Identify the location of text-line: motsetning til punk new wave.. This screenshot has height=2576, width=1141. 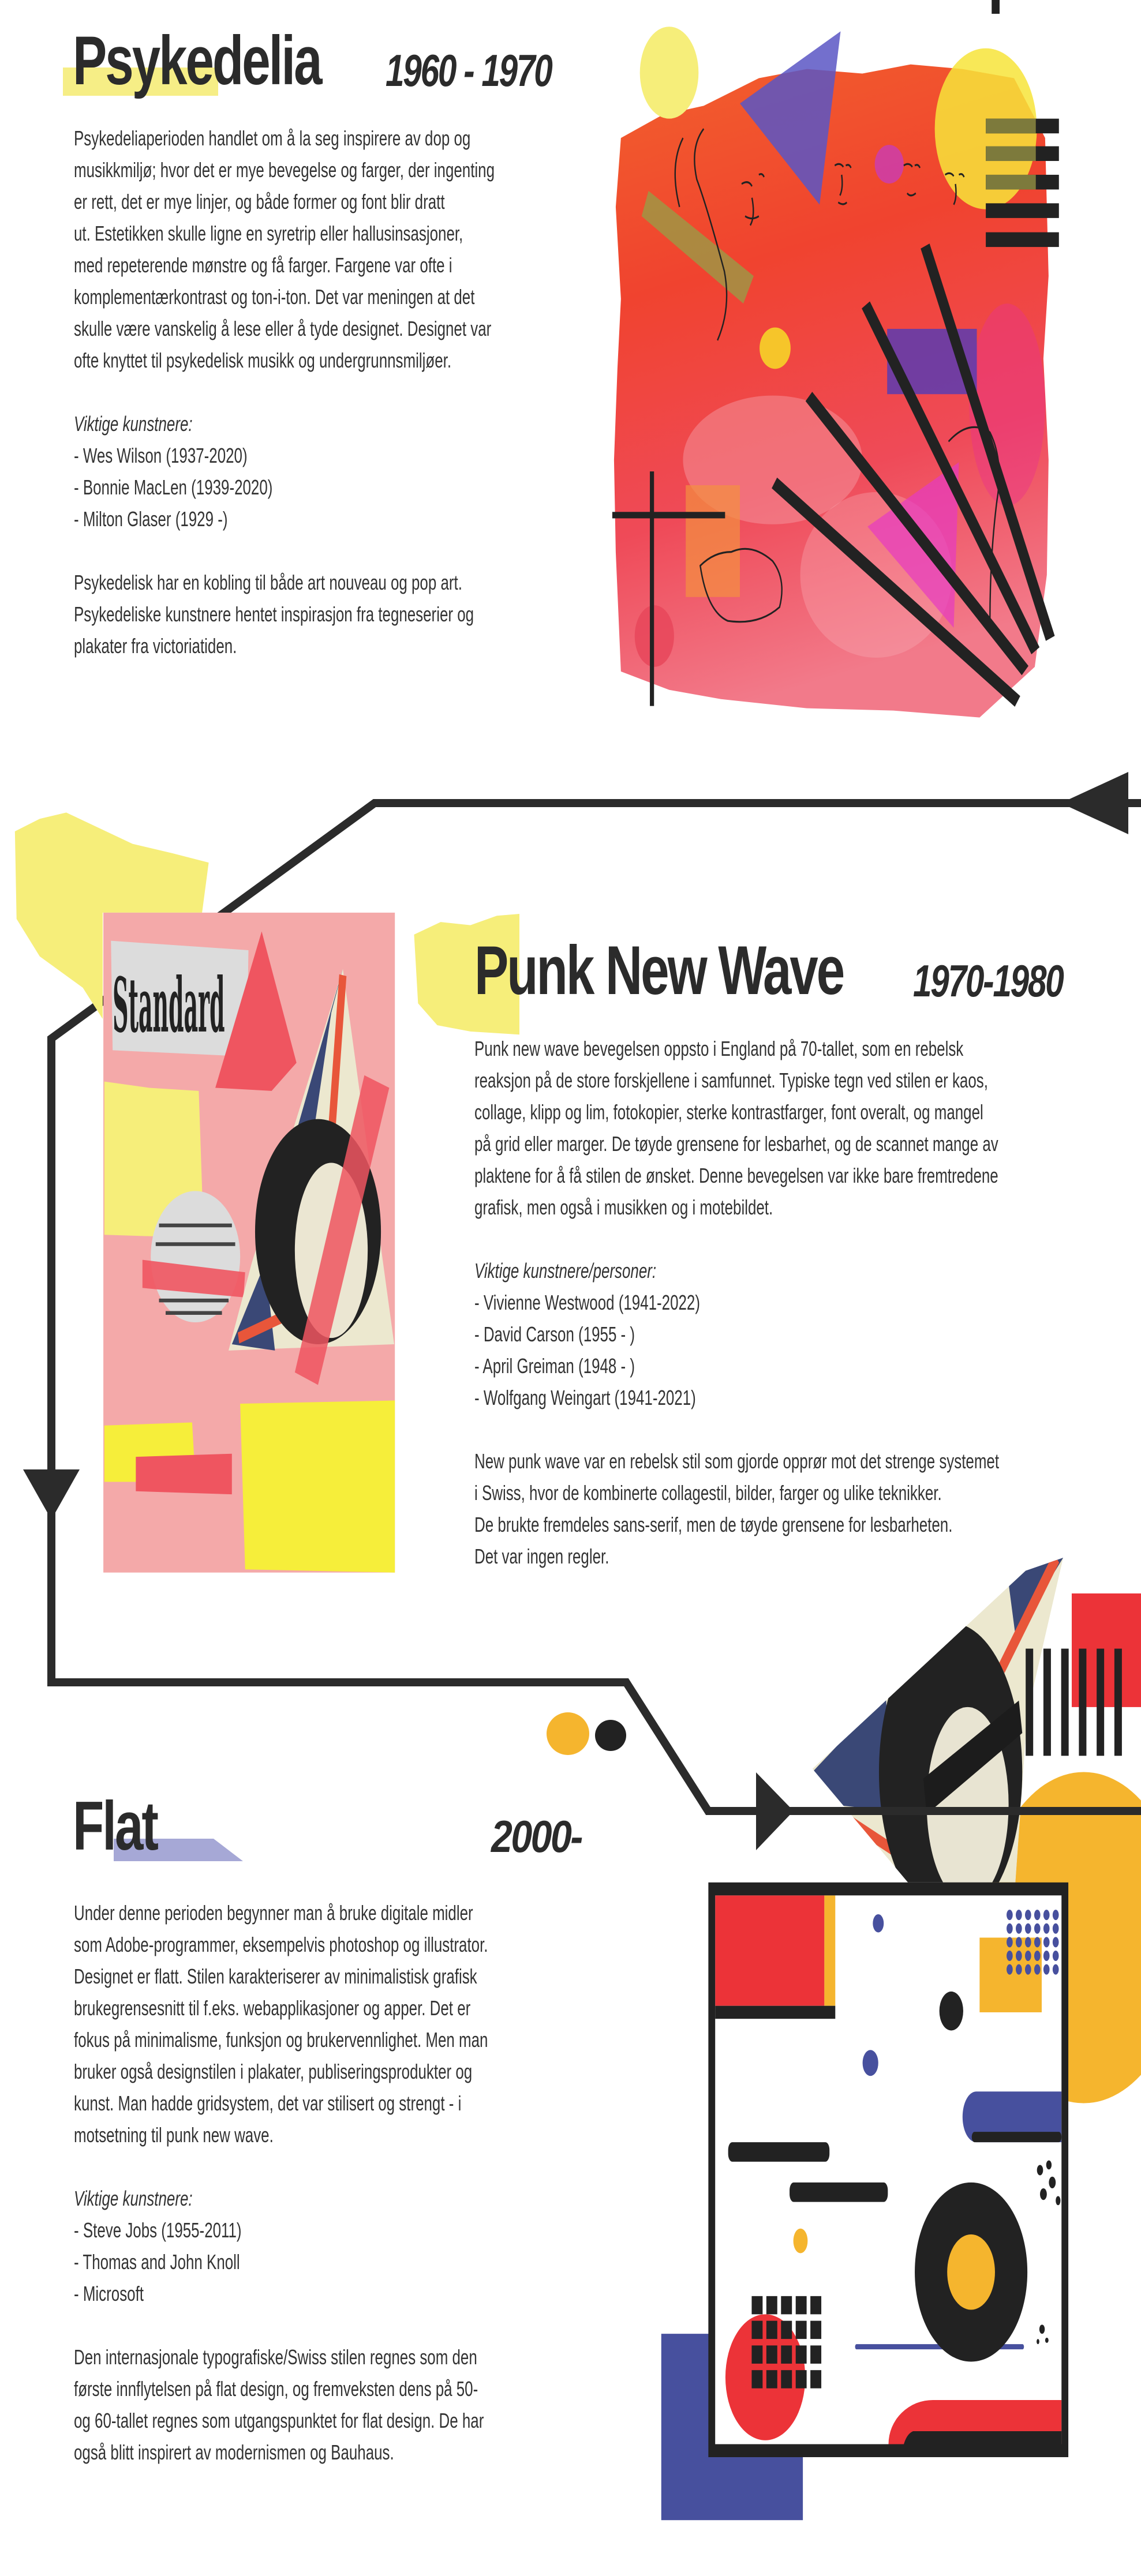
(174, 2135).